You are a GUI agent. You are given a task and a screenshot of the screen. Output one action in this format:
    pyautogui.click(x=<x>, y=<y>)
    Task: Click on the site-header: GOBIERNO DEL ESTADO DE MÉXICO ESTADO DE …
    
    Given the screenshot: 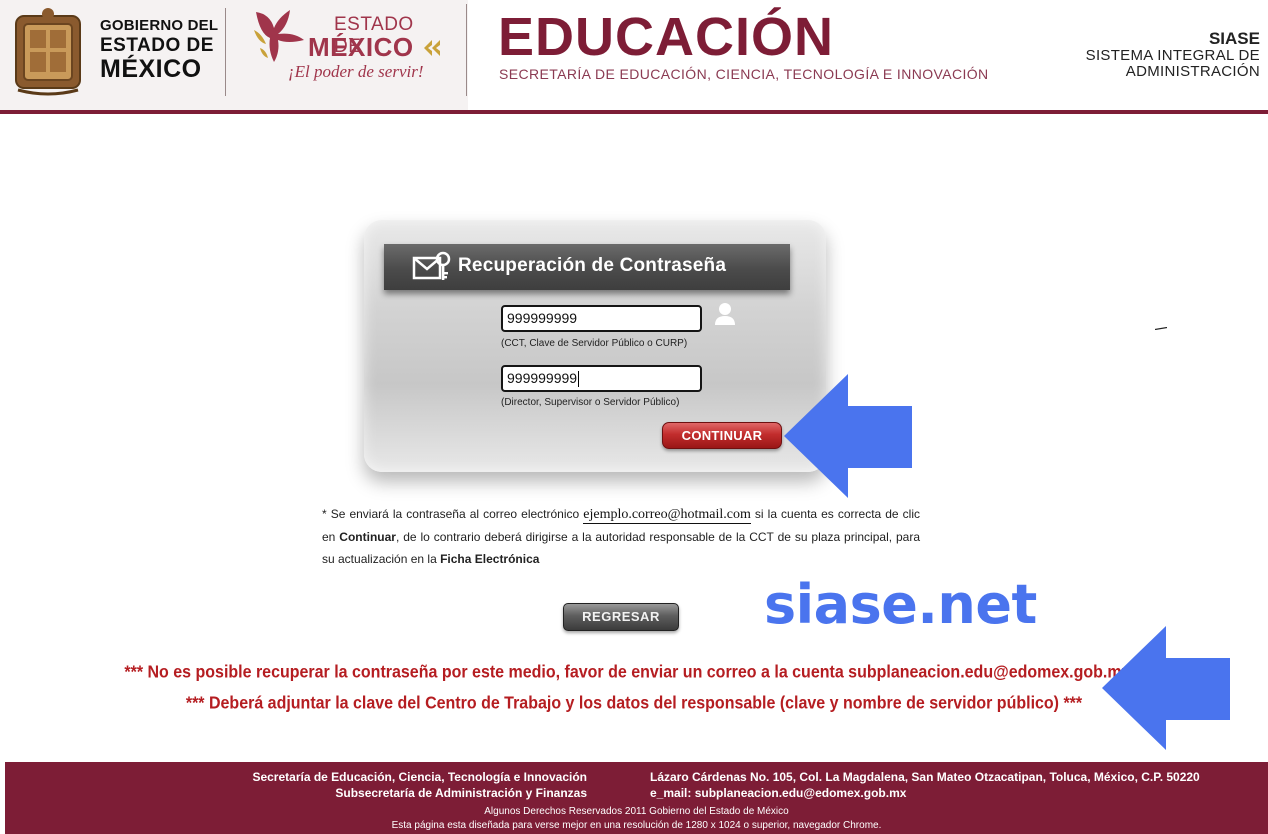 What is the action you would take?
    pyautogui.click(x=634, y=57)
    